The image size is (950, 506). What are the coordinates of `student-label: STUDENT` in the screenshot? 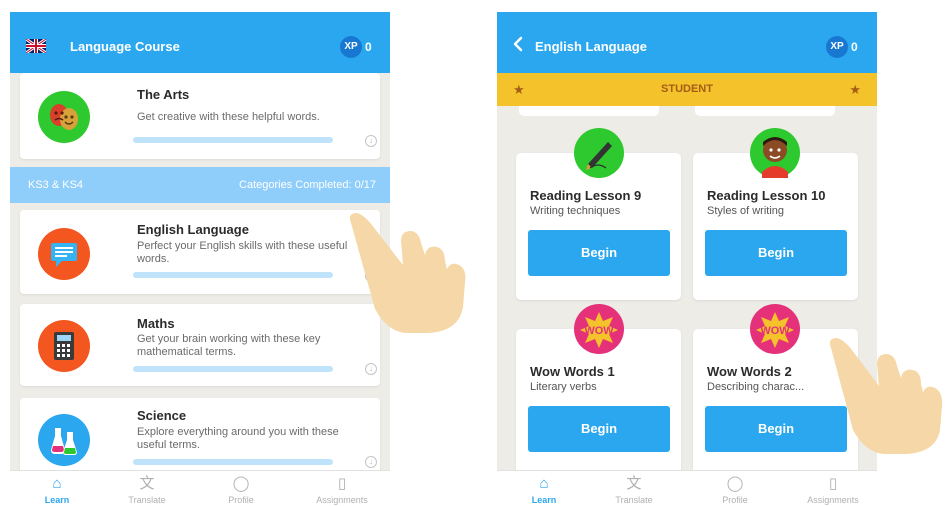 It's located at (687, 89).